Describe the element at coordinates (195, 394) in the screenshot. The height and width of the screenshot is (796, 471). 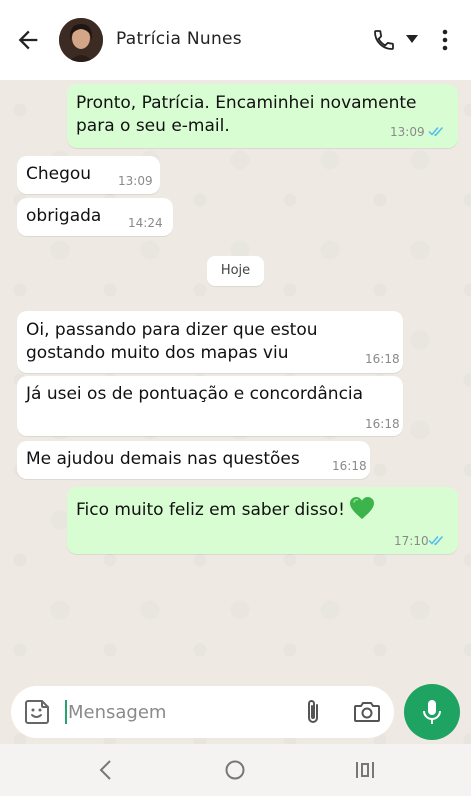
I see `message-text: Já usei os de pontuação e concordância` at that location.